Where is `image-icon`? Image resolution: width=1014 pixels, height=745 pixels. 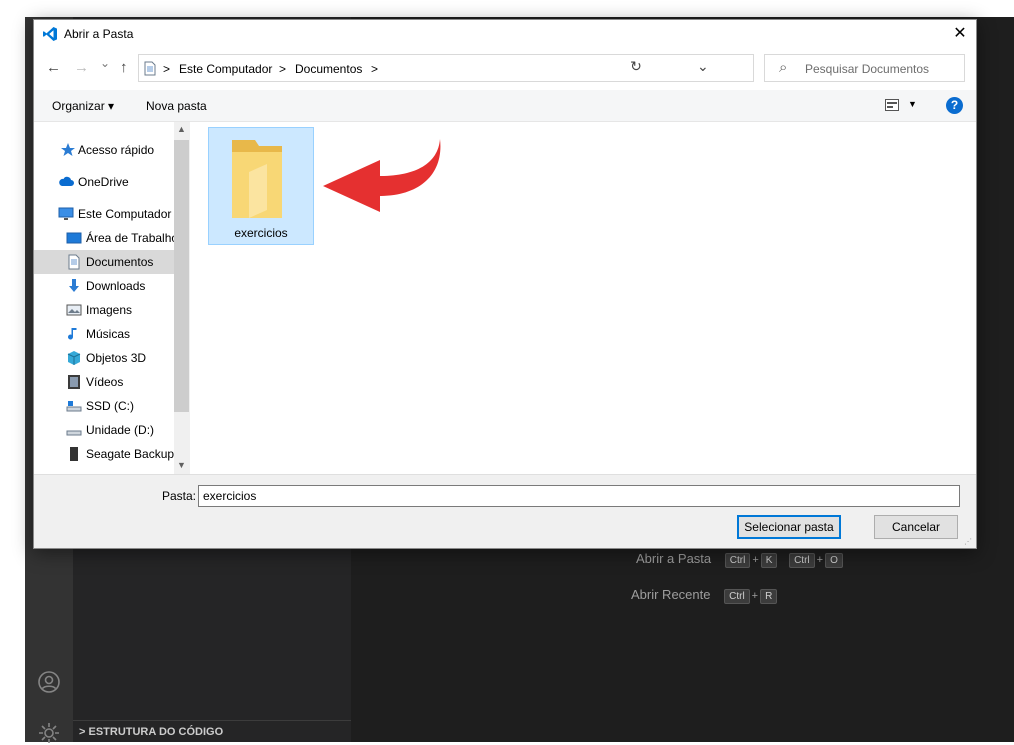
image-icon is located at coordinates (74, 310).